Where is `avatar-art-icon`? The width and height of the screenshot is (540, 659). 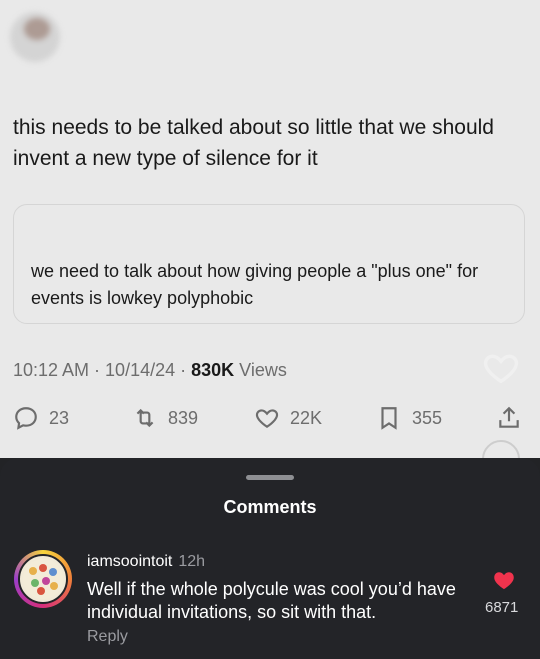
avatar-art-icon is located at coordinates (43, 579).